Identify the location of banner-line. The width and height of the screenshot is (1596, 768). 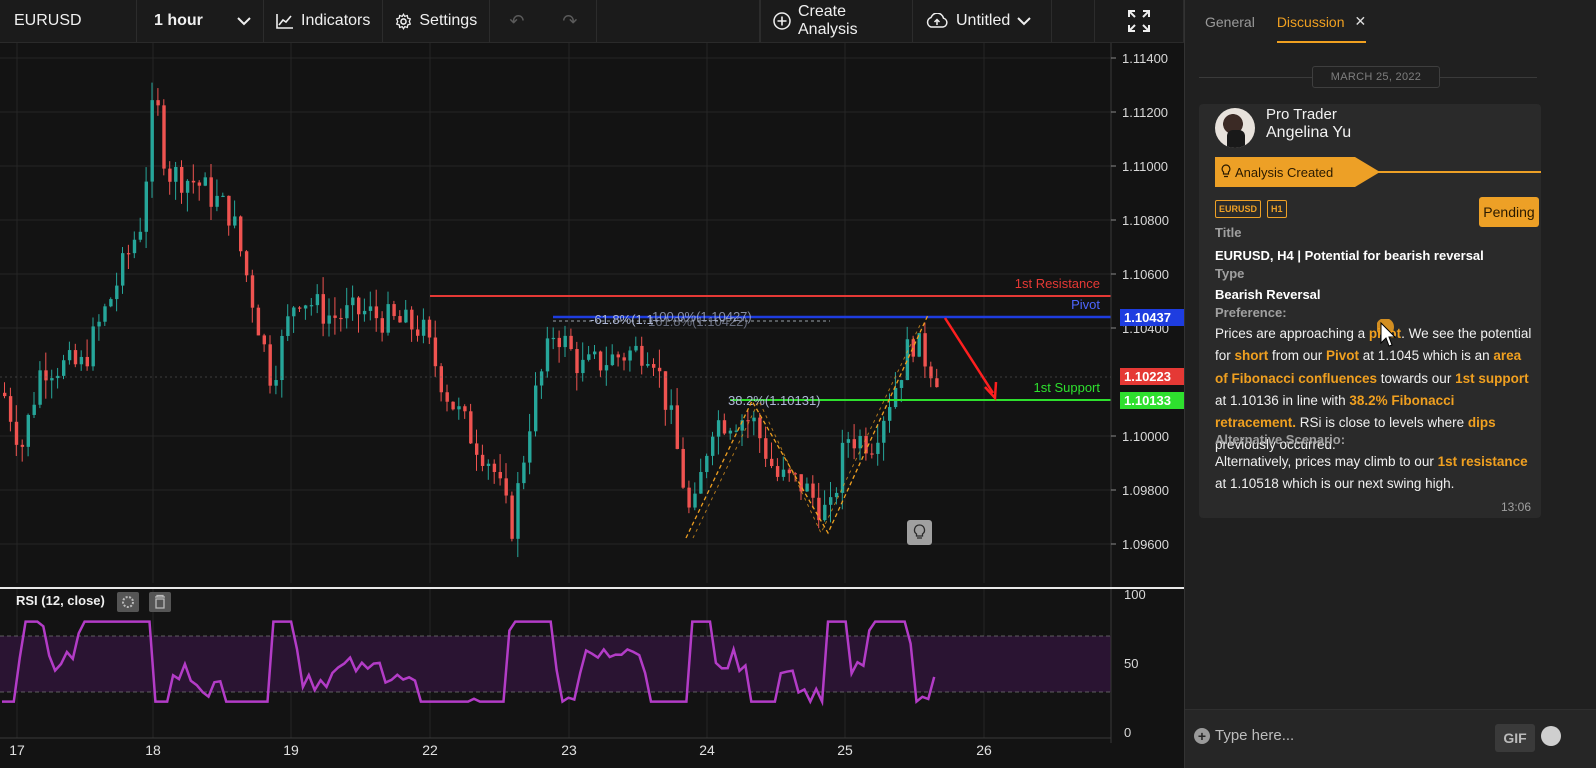
(1458, 172).